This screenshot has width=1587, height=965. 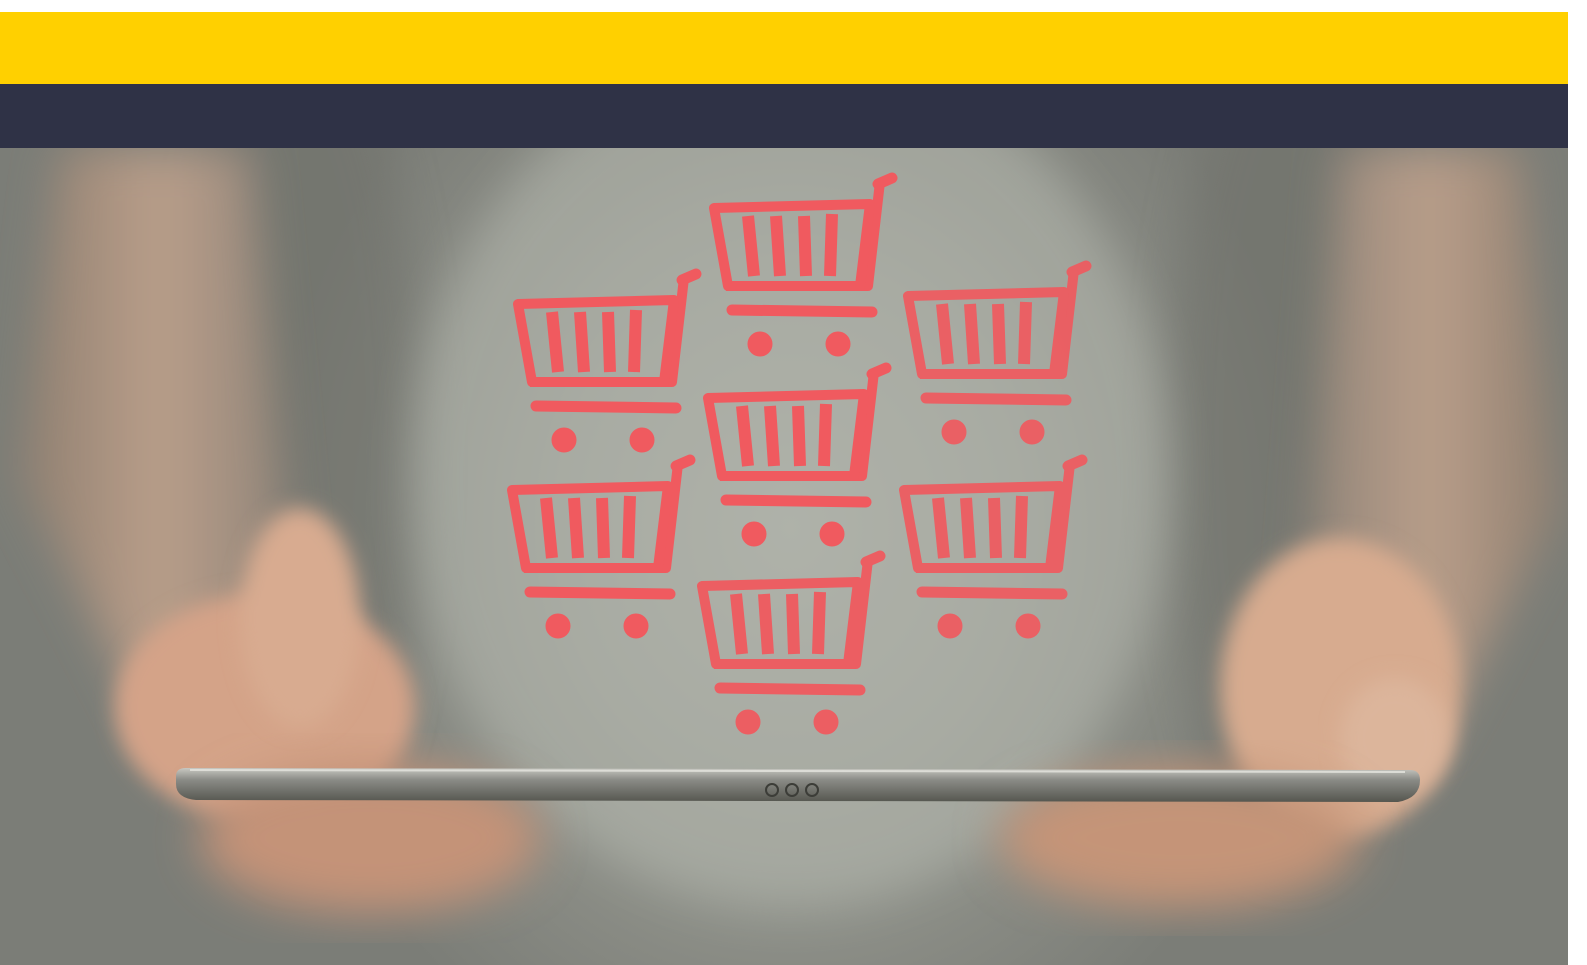 I want to click on header-accent-band, so click(x=784, y=48).